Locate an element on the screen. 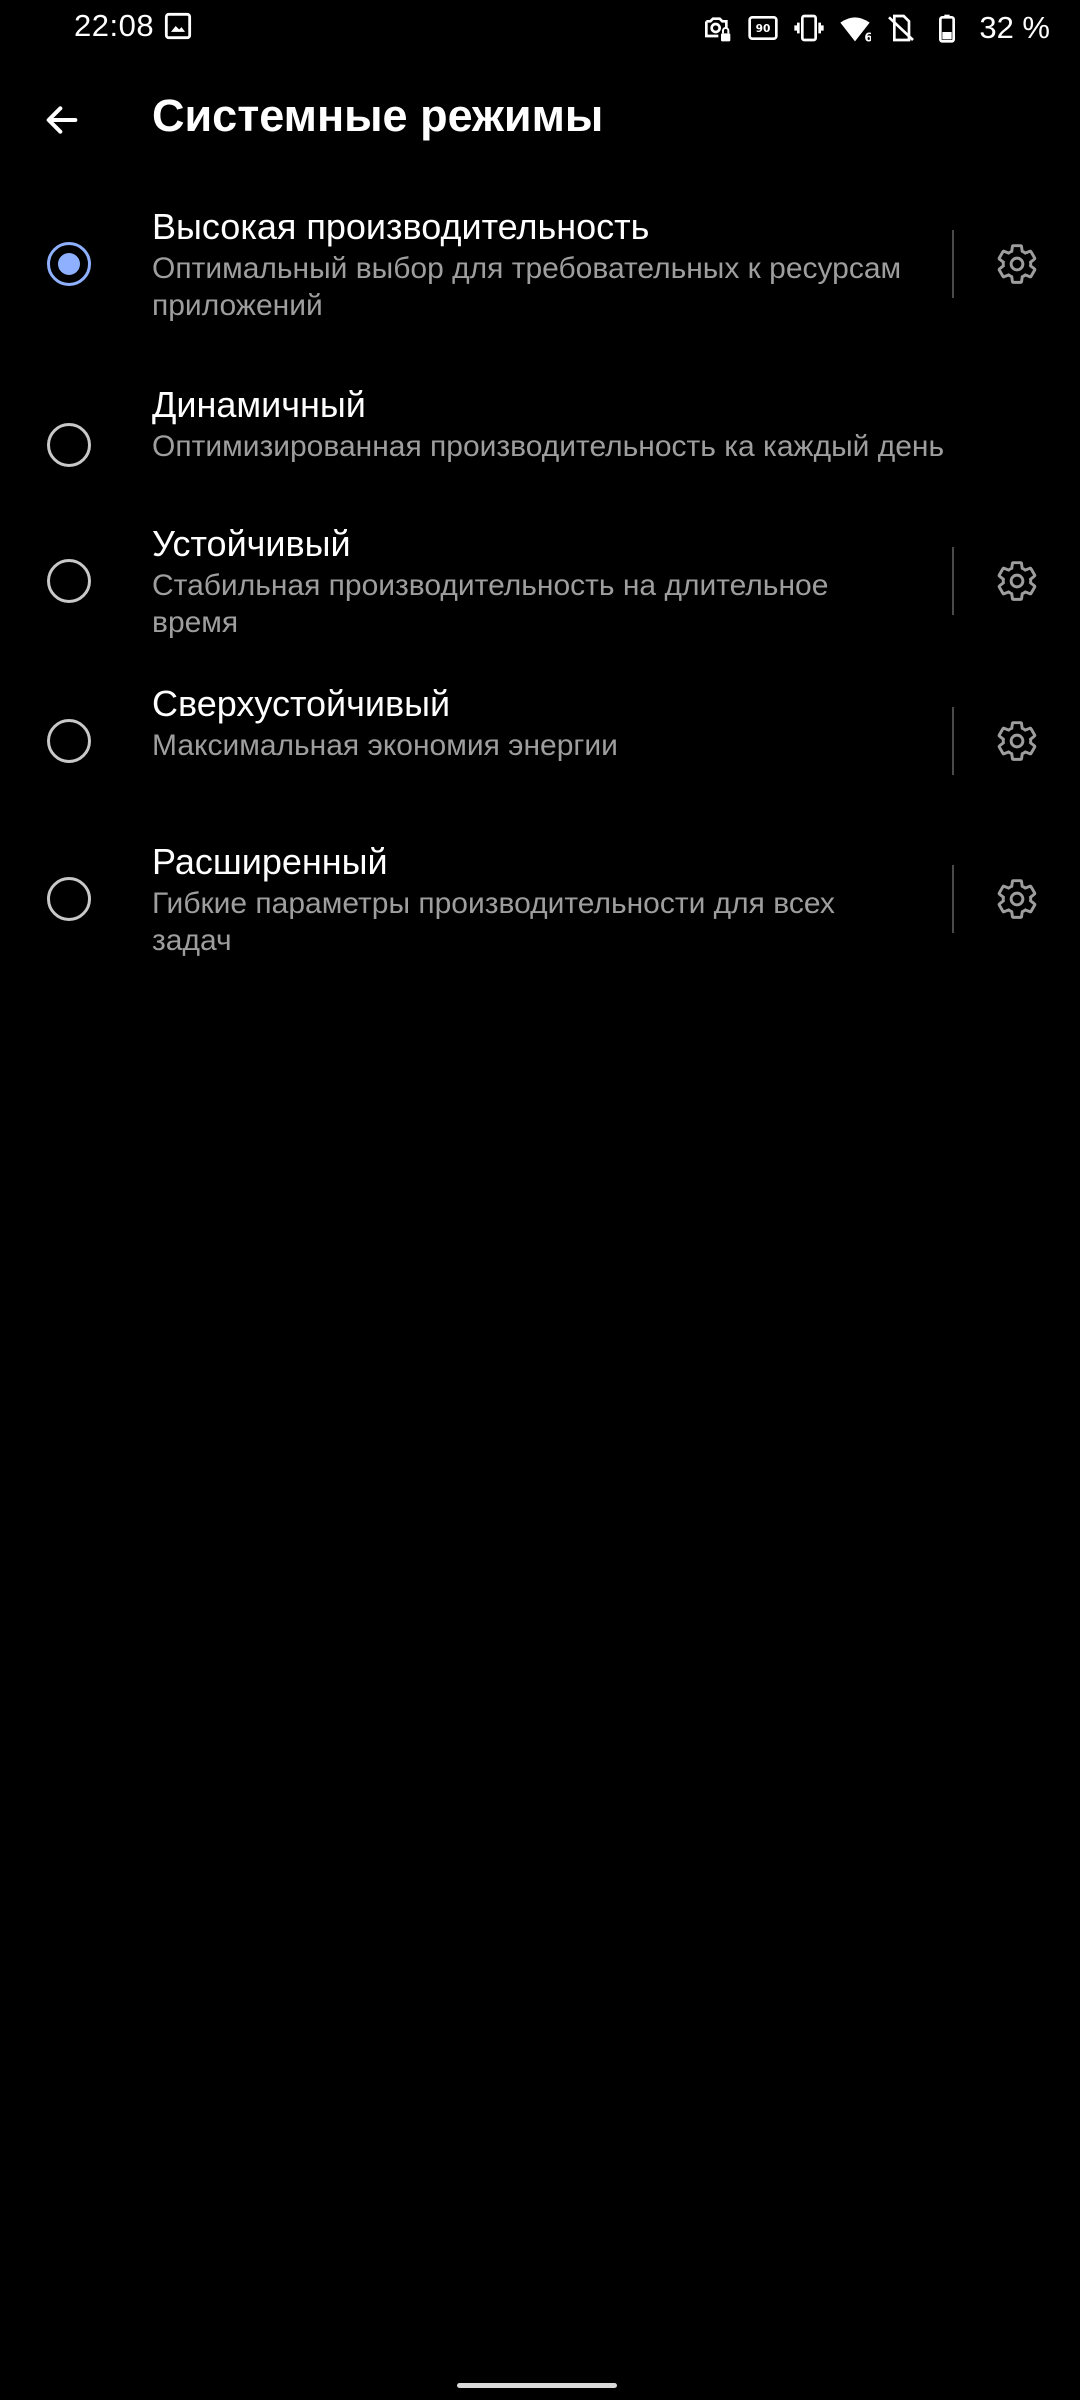 The width and height of the screenshot is (1080, 2400). settings-button-advanced is located at coordinates (1017, 899).